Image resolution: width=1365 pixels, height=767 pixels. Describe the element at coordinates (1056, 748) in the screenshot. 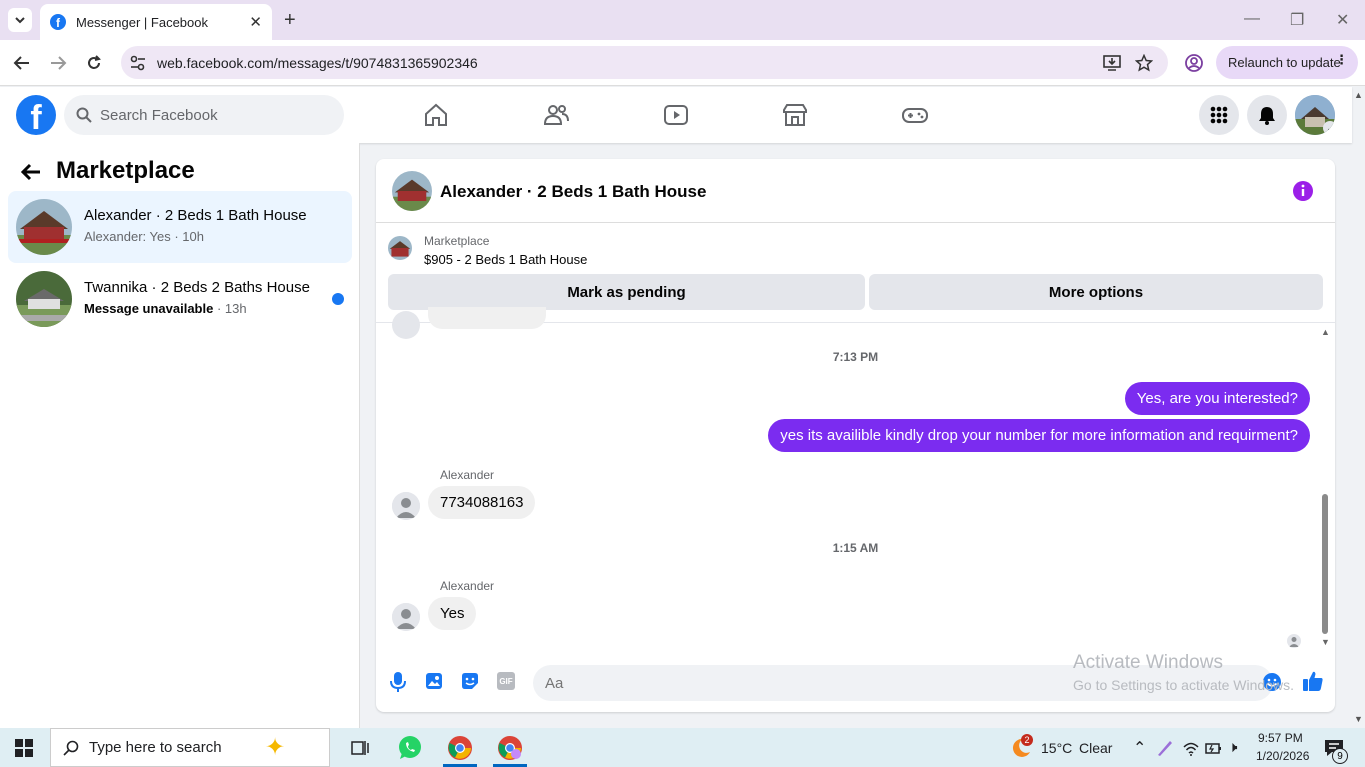

I see `weather-temperature: 15°C` at that location.